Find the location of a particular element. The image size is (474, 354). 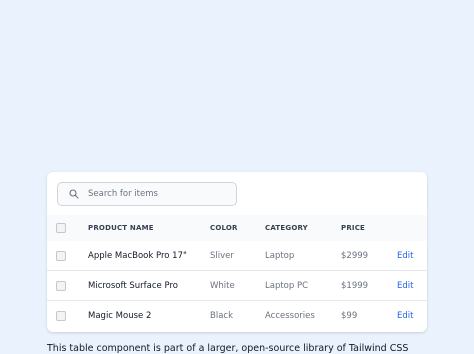

header-price: PRICE is located at coordinates (353, 228).